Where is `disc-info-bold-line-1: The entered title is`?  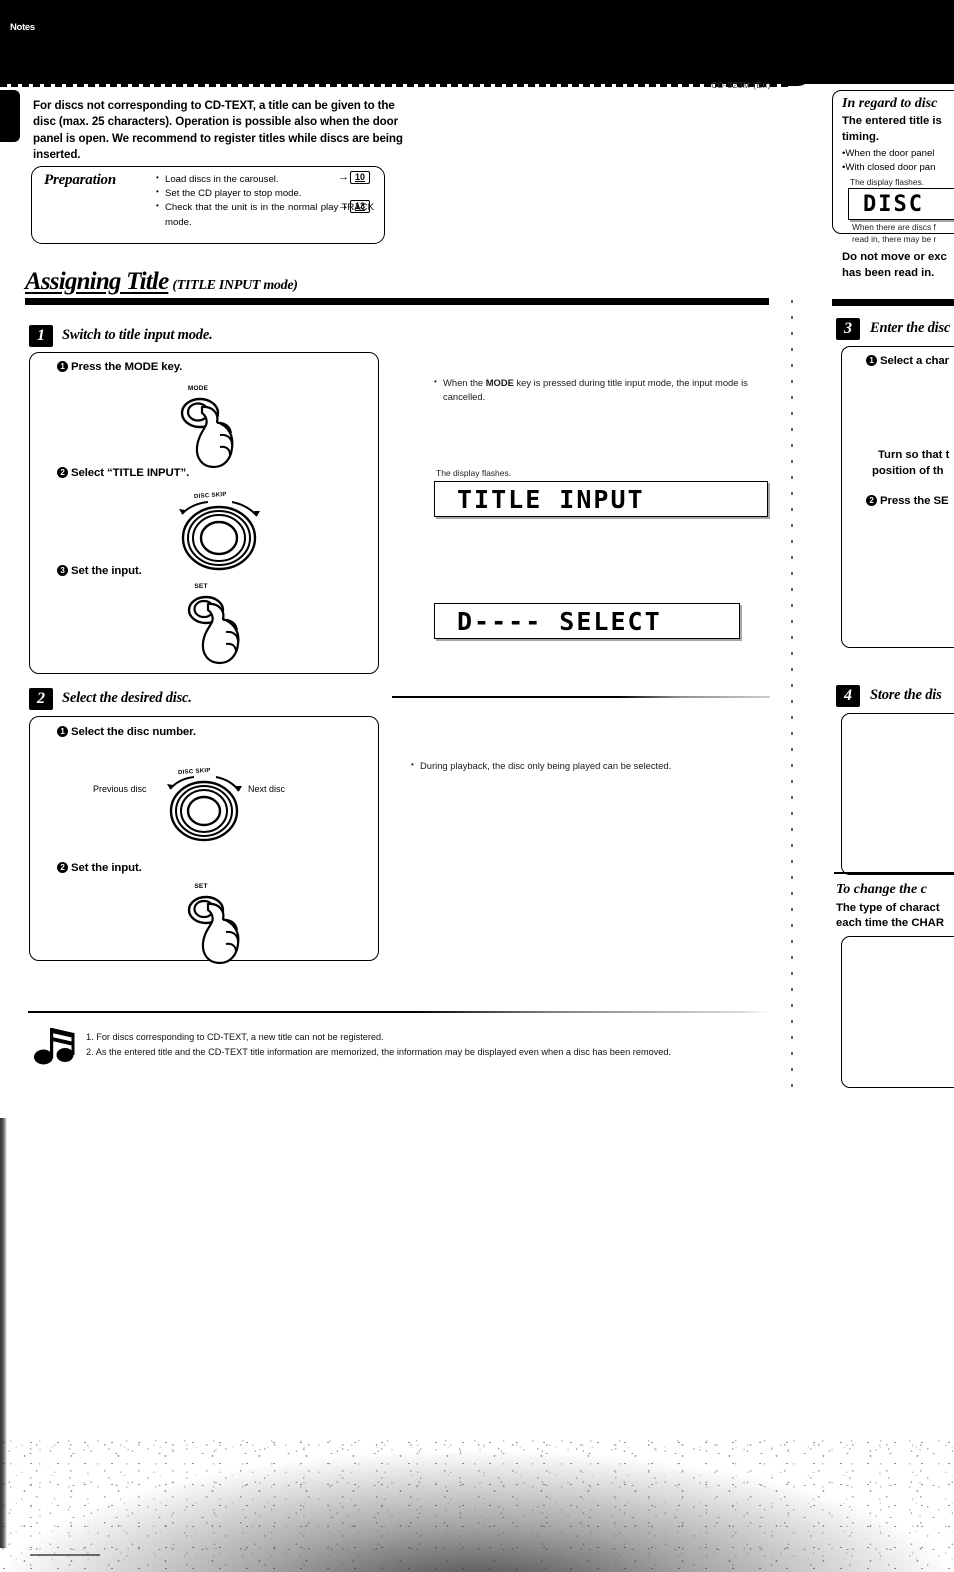
disc-info-bold-line-1: The entered title is is located at coordinates (892, 121).